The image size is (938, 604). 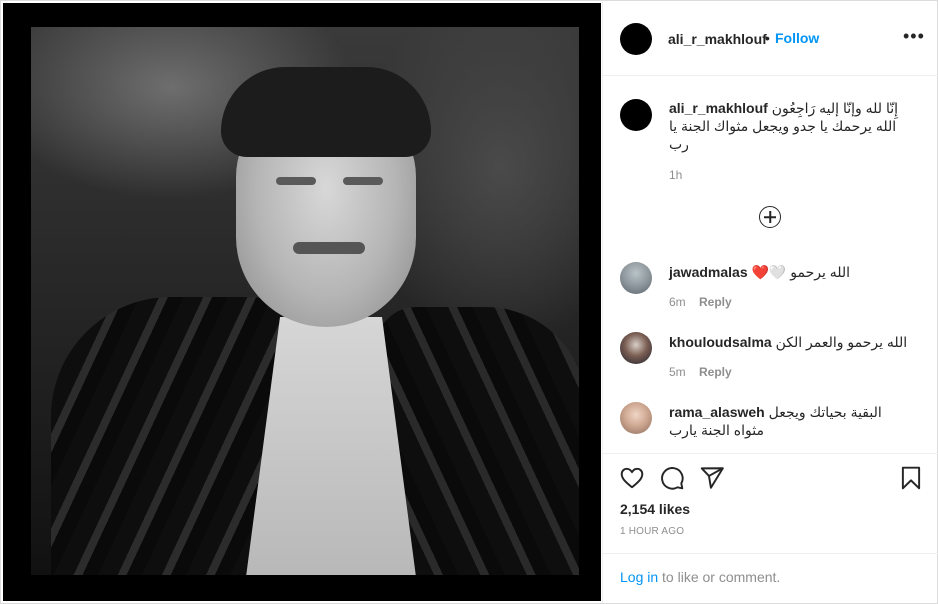 I want to click on login-prompt: Log in to like or comment., so click(x=770, y=578).